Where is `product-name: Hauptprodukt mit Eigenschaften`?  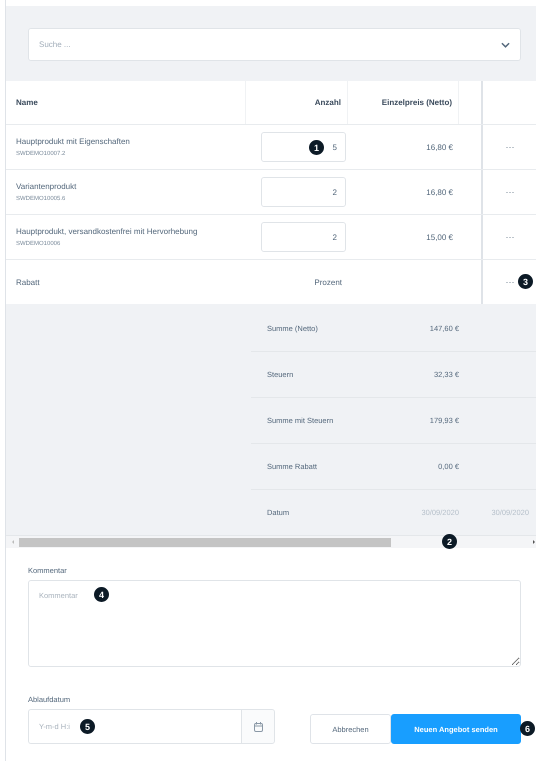
product-name: Hauptprodukt mit Eigenschaften is located at coordinates (73, 141).